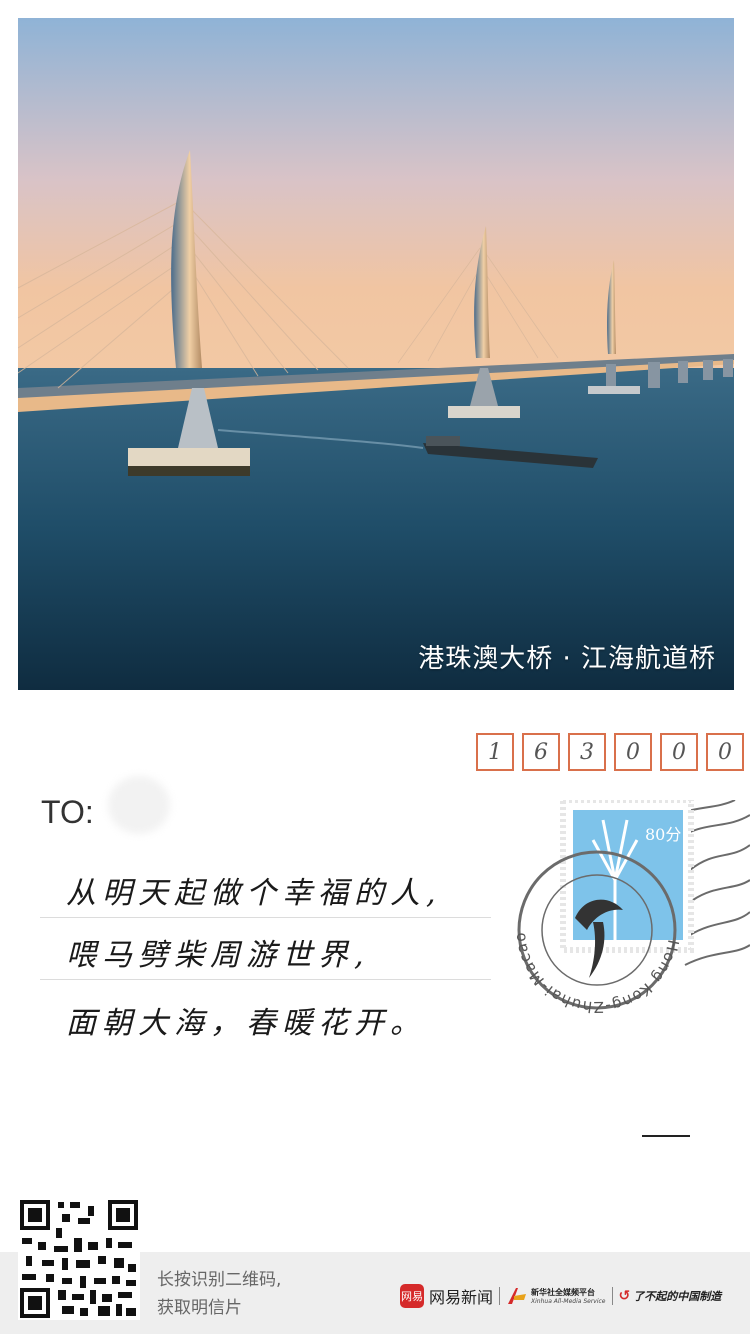 The width and height of the screenshot is (750, 1334). Describe the element at coordinates (610, 752) in the screenshot. I see `postcode-boxes: 1 6 3 0 0 0` at that location.